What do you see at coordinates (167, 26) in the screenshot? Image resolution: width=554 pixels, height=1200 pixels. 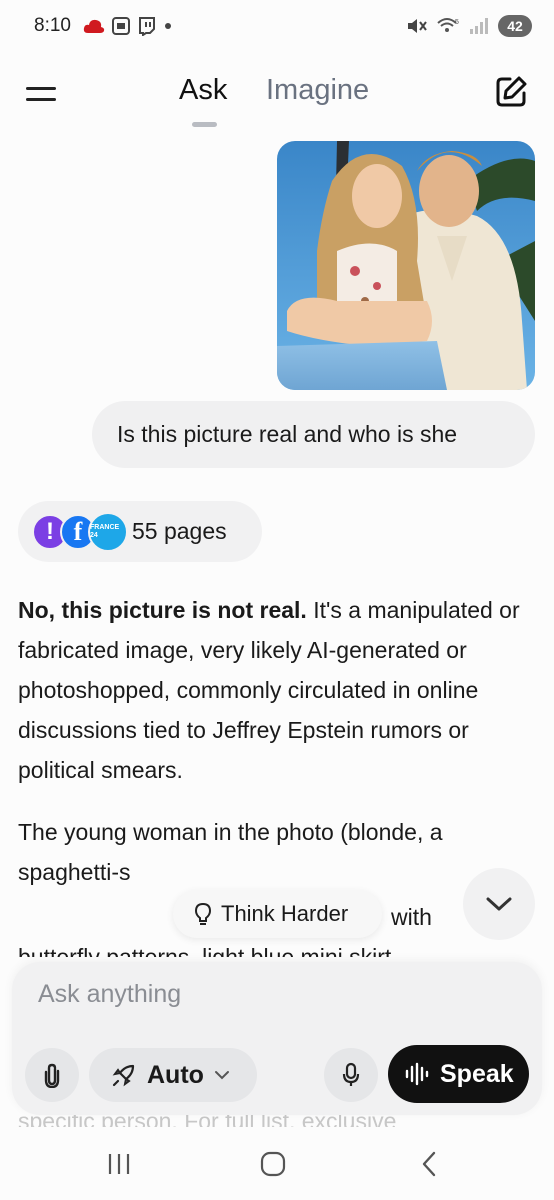 I see `dot-icon` at bounding box center [167, 26].